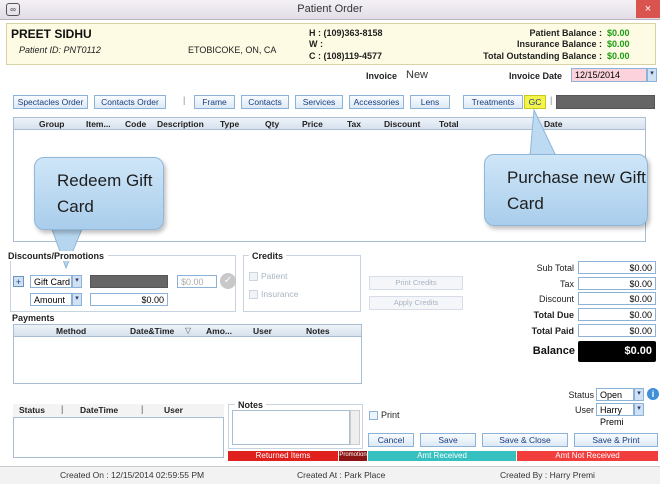  Describe the element at coordinates (555, 268) in the screenshot. I see `sub-total-label: Sub Total` at that location.